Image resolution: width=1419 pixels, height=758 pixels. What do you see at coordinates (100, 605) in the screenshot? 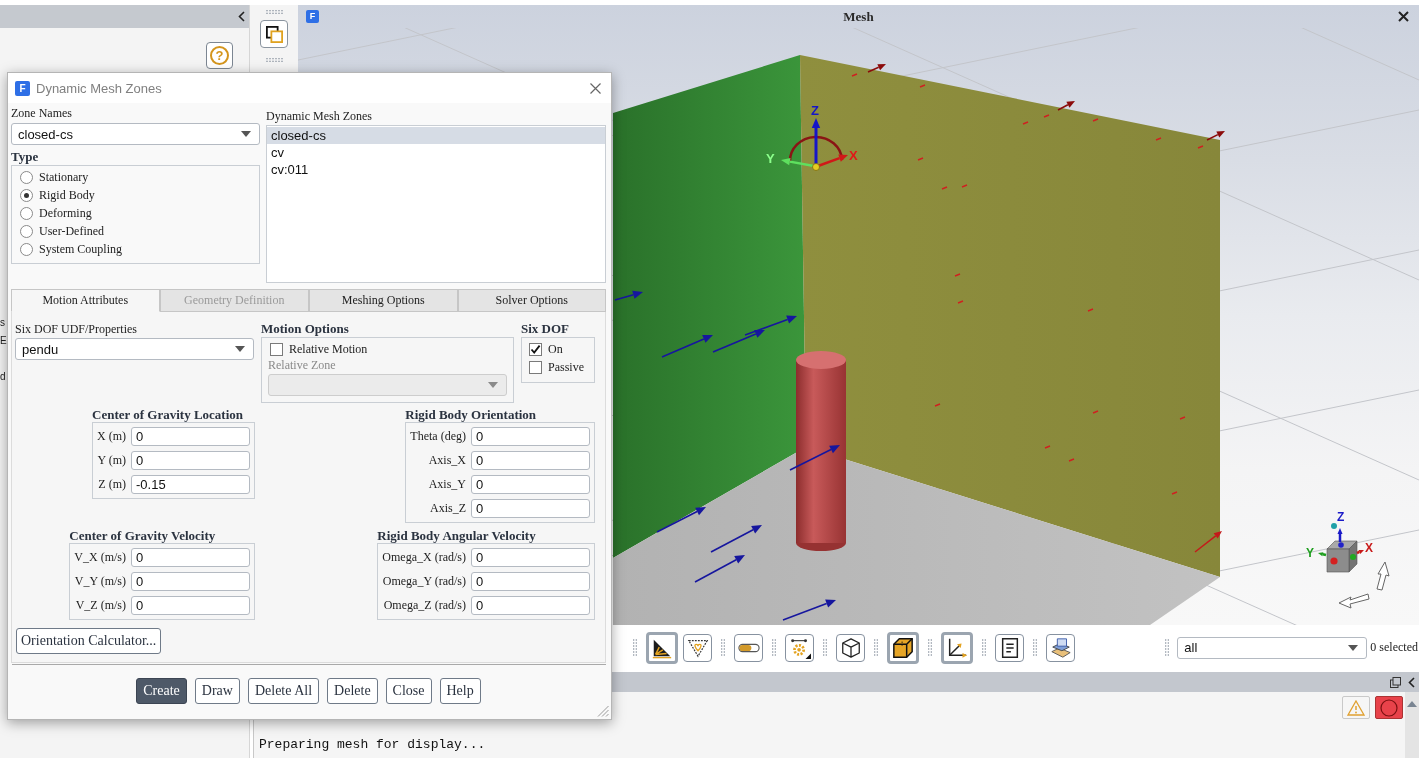
I see `field-label: V_Z (m/s)` at bounding box center [100, 605].